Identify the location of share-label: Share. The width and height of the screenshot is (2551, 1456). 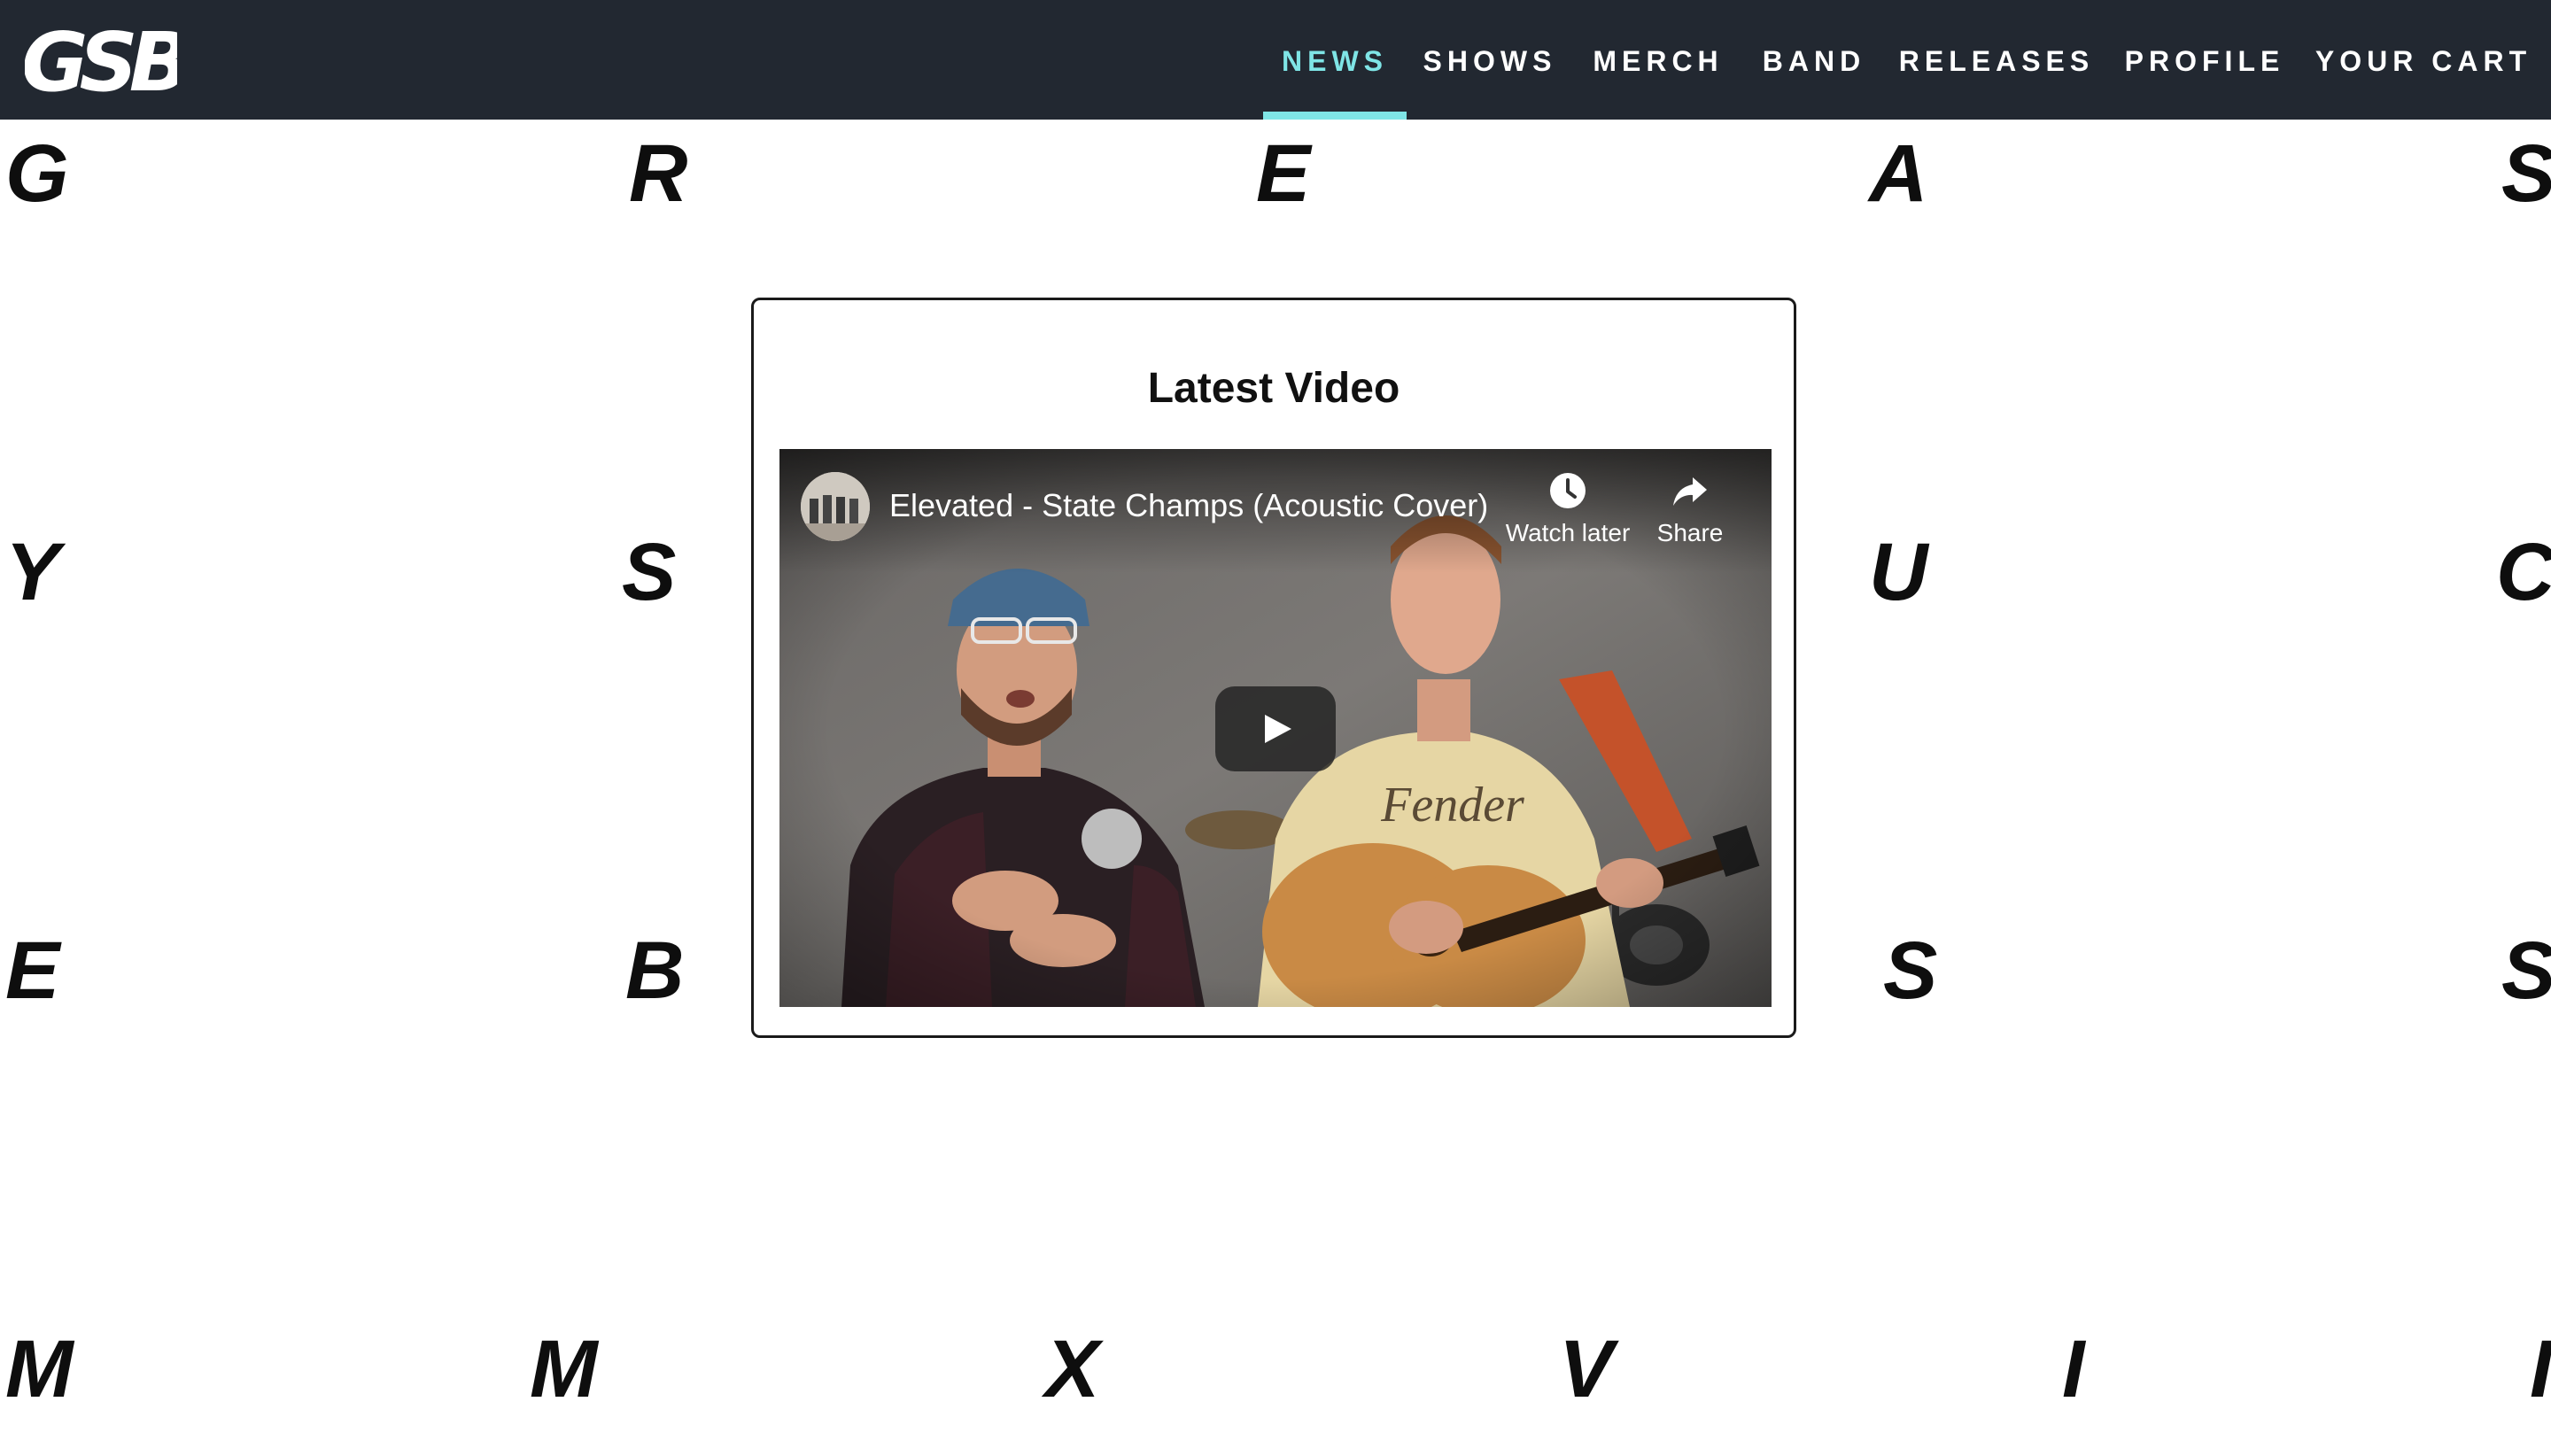
(1690, 532).